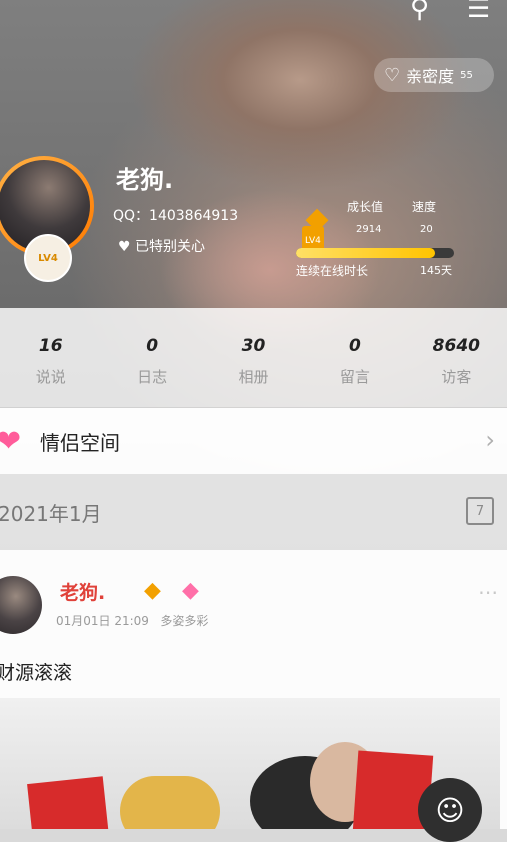 The width and height of the screenshot is (507, 842). Describe the element at coordinates (366, 253) in the screenshot. I see `growth-progress-fill` at that location.